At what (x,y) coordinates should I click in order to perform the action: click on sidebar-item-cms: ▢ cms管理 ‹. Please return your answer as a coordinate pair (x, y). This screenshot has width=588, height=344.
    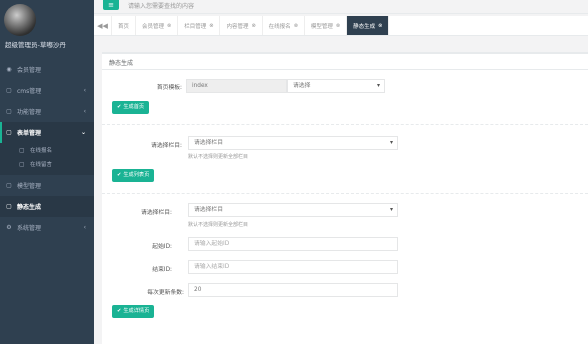
    Looking at the image, I should click on (47, 90).